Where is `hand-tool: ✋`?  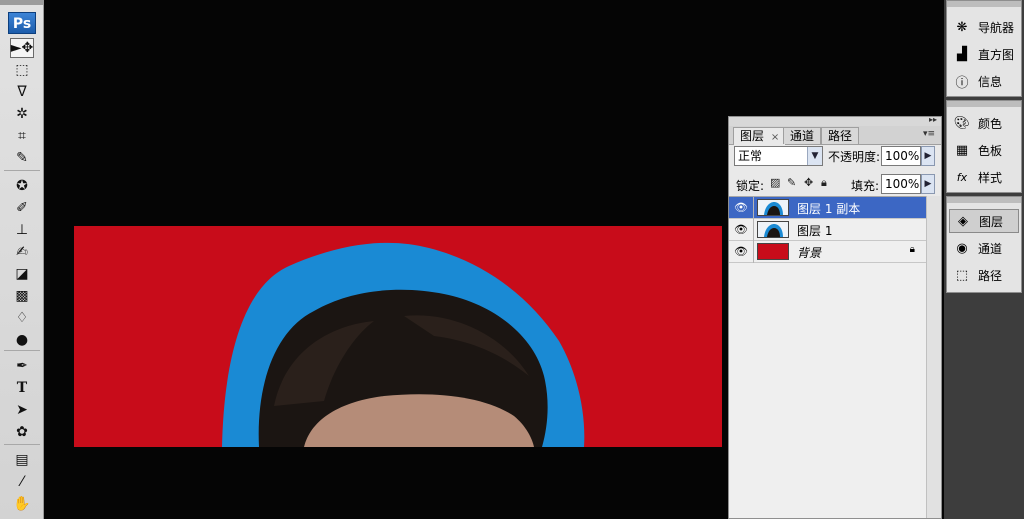 hand-tool: ✋ is located at coordinates (22, 504).